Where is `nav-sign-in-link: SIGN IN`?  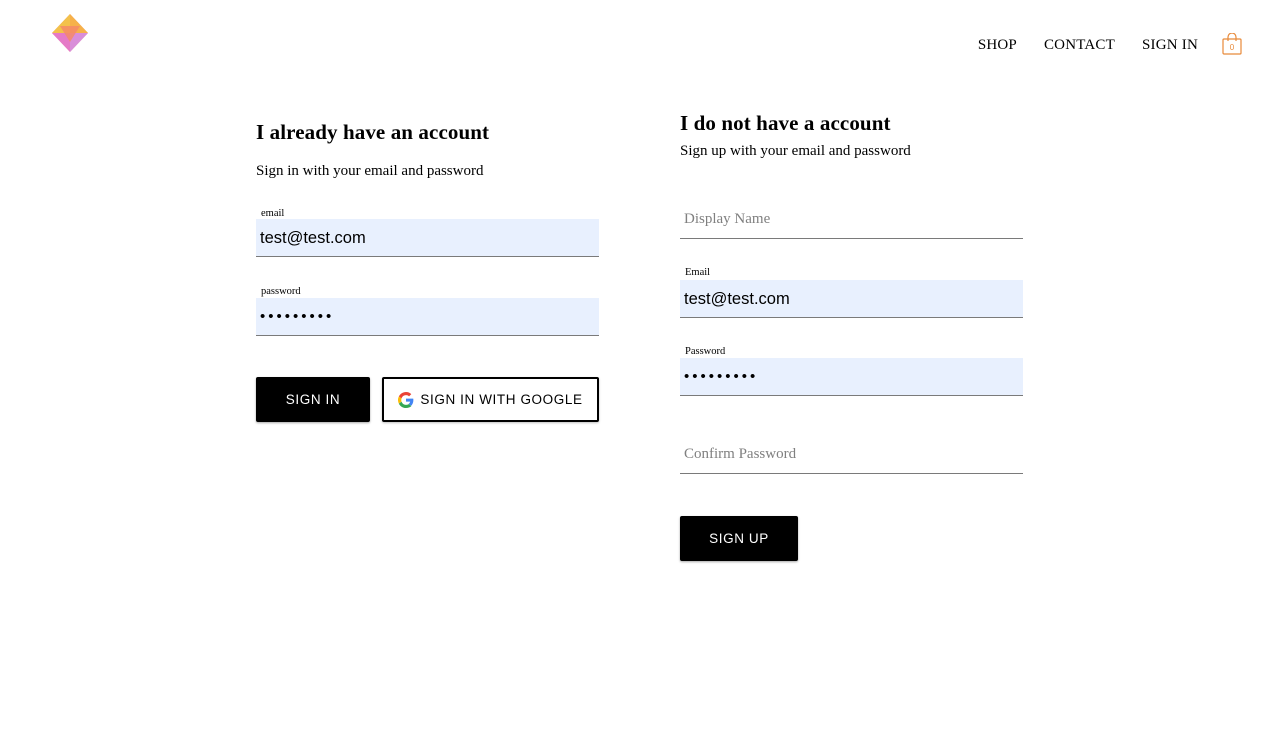
nav-sign-in-link: SIGN IN is located at coordinates (1170, 45).